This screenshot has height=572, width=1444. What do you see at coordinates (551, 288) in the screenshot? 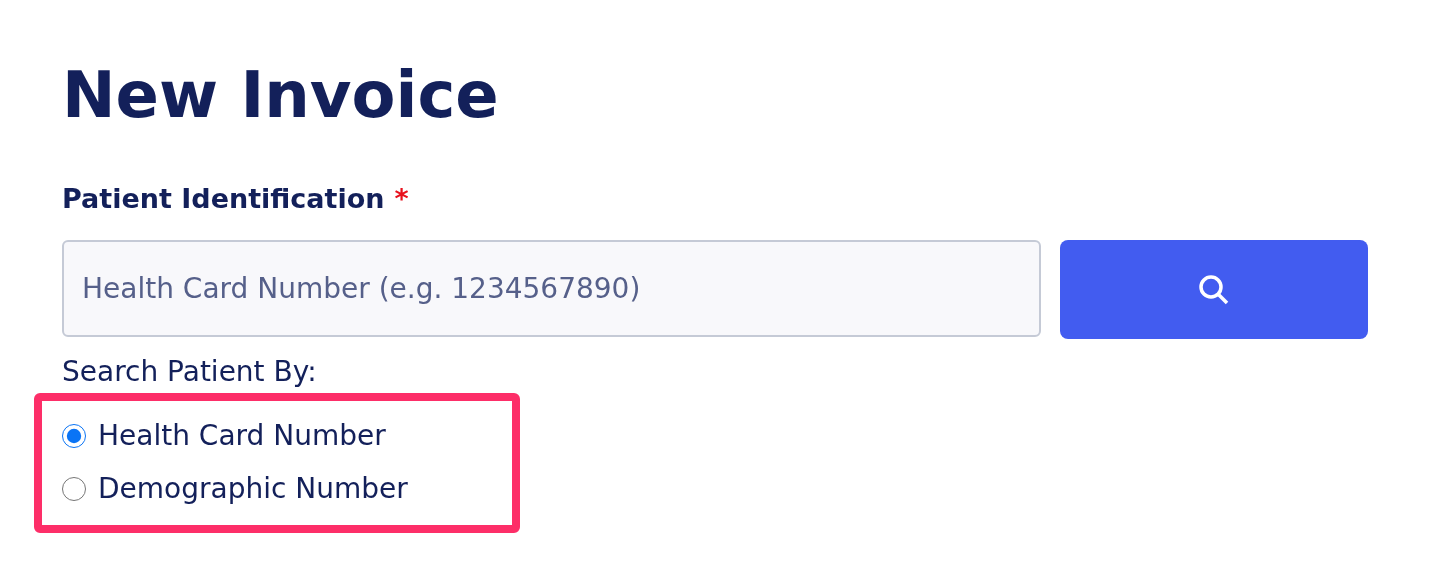
I see `input-field: Health Card Number (e.g. 1234567890)` at bounding box center [551, 288].